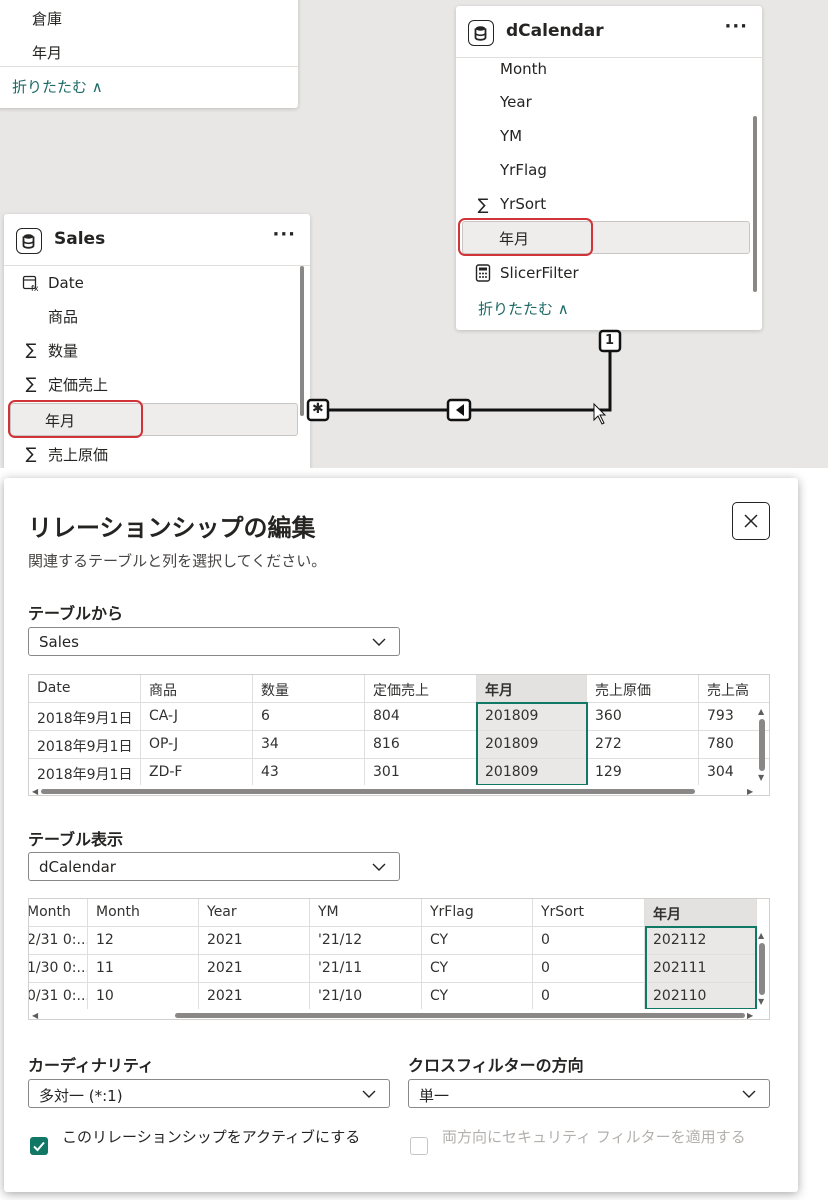  I want to click on grid-cell: 804, so click(421, 717).